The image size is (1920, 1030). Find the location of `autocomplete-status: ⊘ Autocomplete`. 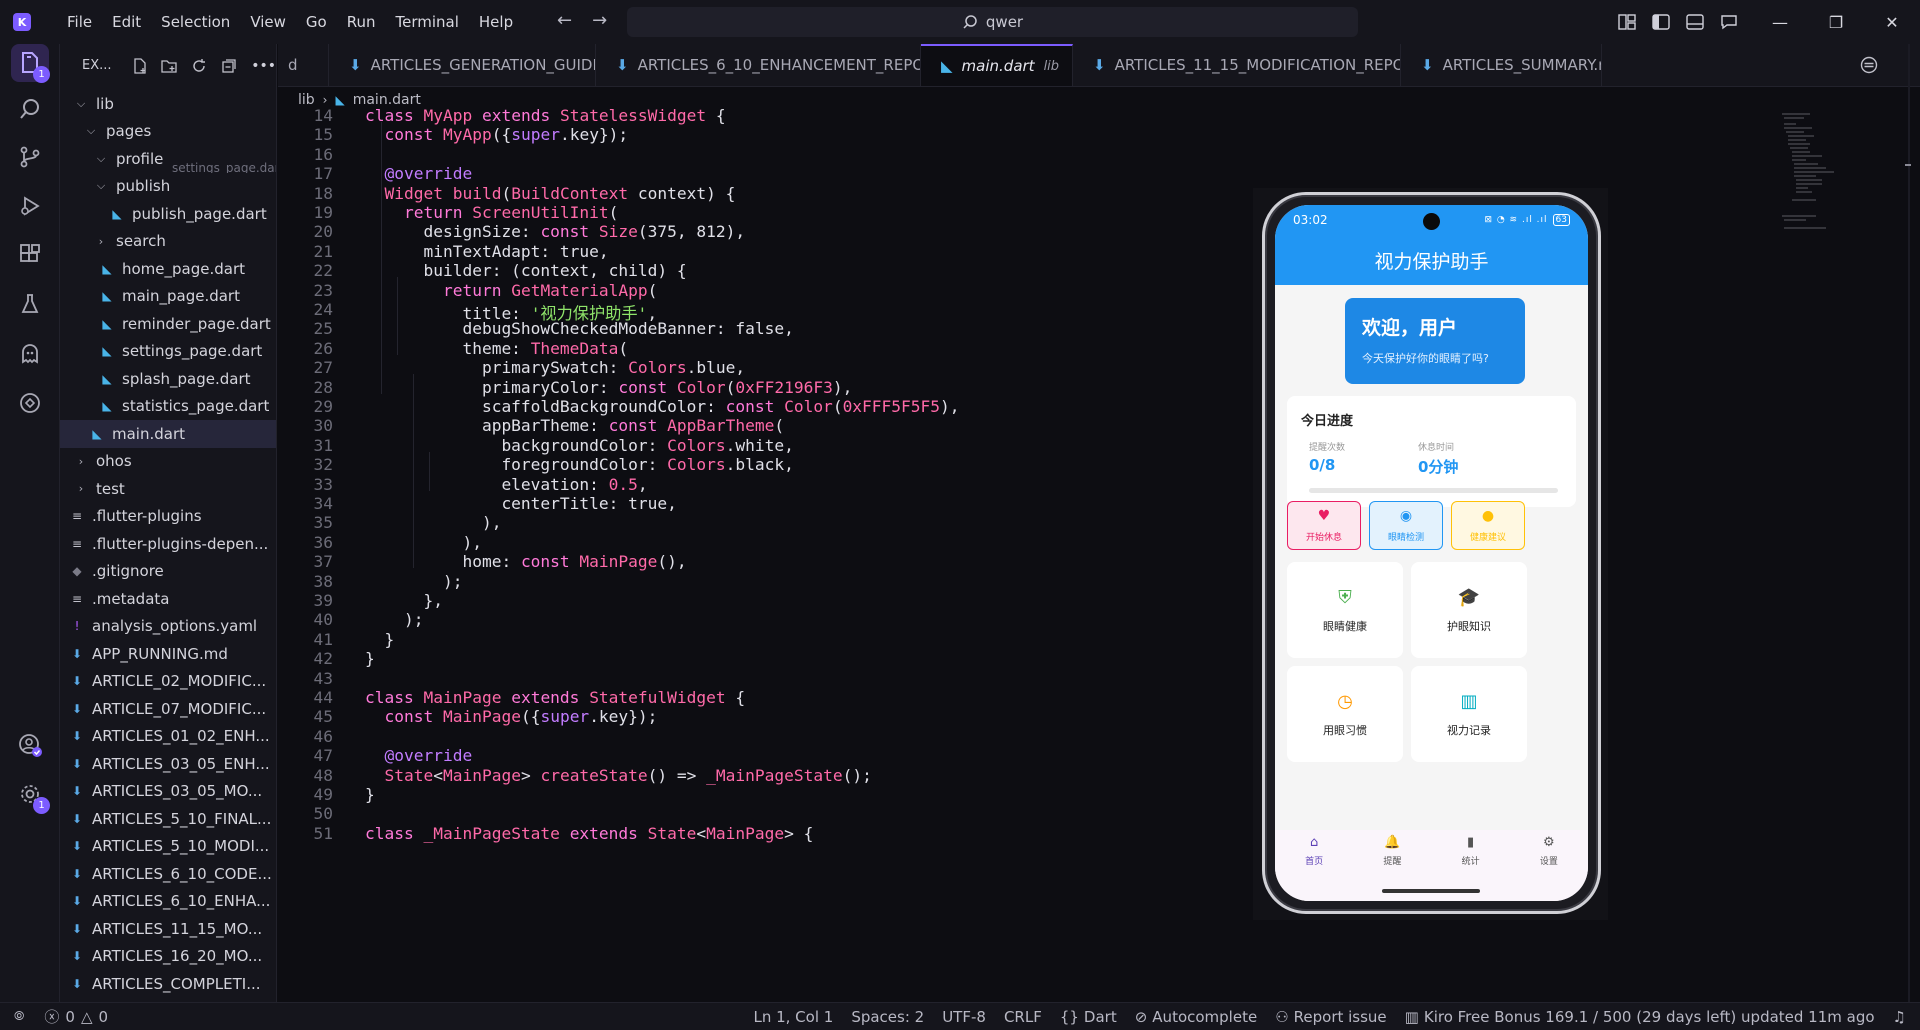

autocomplete-status: ⊘ Autocomplete is located at coordinates (1196, 1017).